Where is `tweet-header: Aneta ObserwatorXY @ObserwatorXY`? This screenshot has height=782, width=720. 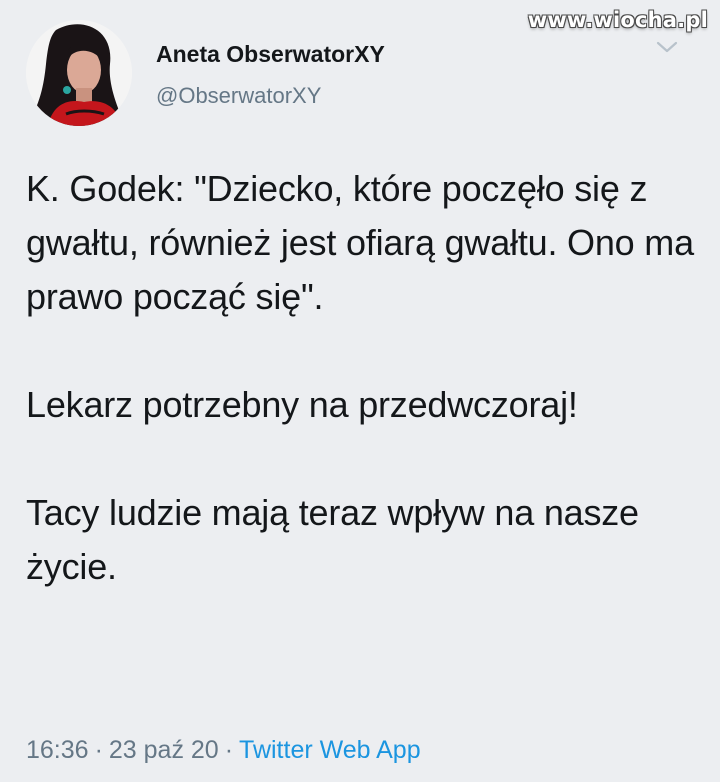 tweet-header: Aneta ObserwatorXY @ObserwatorXY is located at coordinates (363, 76).